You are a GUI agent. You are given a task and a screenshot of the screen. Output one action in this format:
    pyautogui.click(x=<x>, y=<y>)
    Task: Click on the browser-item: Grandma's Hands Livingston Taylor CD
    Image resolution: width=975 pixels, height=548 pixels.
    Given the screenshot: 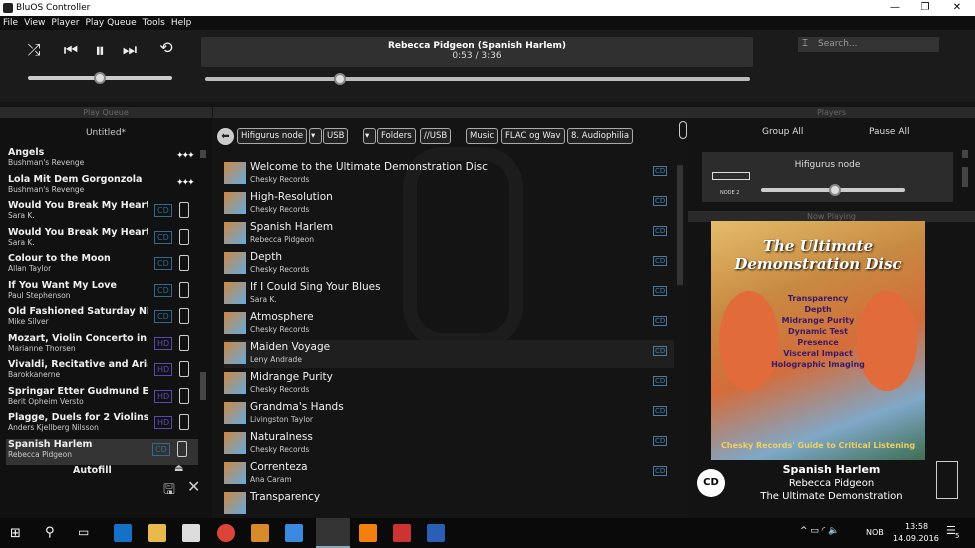 What is the action you would take?
    pyautogui.click(x=449, y=414)
    